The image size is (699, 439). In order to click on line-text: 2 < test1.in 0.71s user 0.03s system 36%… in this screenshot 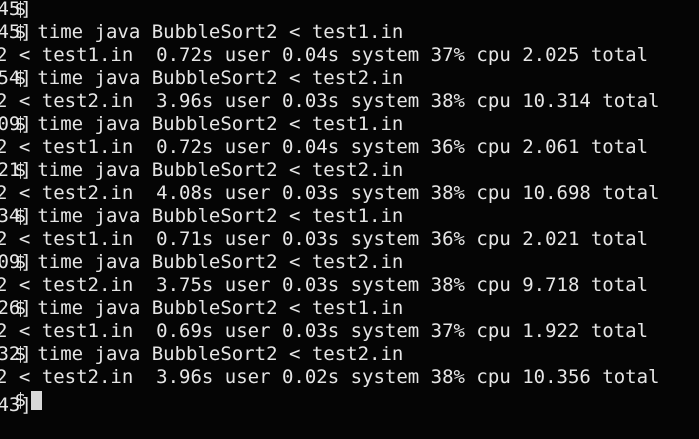, I will do `click(324, 239)`.